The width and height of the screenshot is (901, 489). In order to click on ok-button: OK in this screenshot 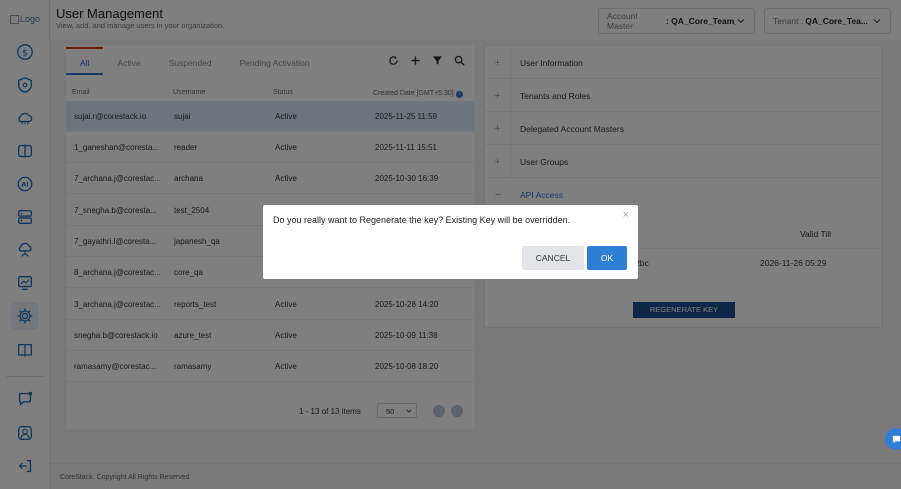, I will do `click(607, 258)`.